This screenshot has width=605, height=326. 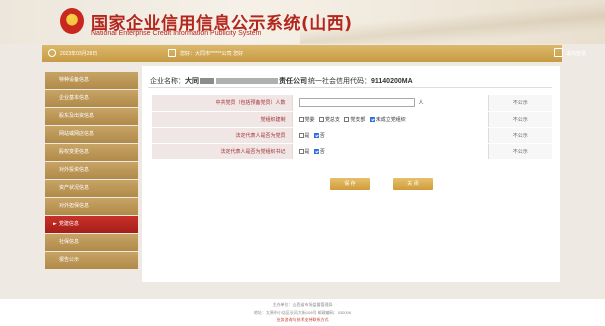 I want to click on form-label: 中共党员（包括预备党员）人数, so click(x=222, y=103).